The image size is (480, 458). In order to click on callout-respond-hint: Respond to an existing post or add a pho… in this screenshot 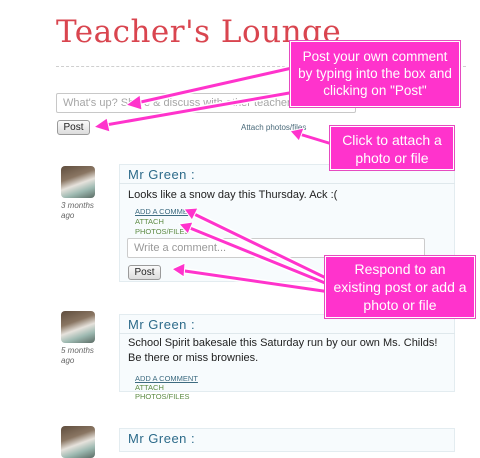, I will do `click(400, 287)`.